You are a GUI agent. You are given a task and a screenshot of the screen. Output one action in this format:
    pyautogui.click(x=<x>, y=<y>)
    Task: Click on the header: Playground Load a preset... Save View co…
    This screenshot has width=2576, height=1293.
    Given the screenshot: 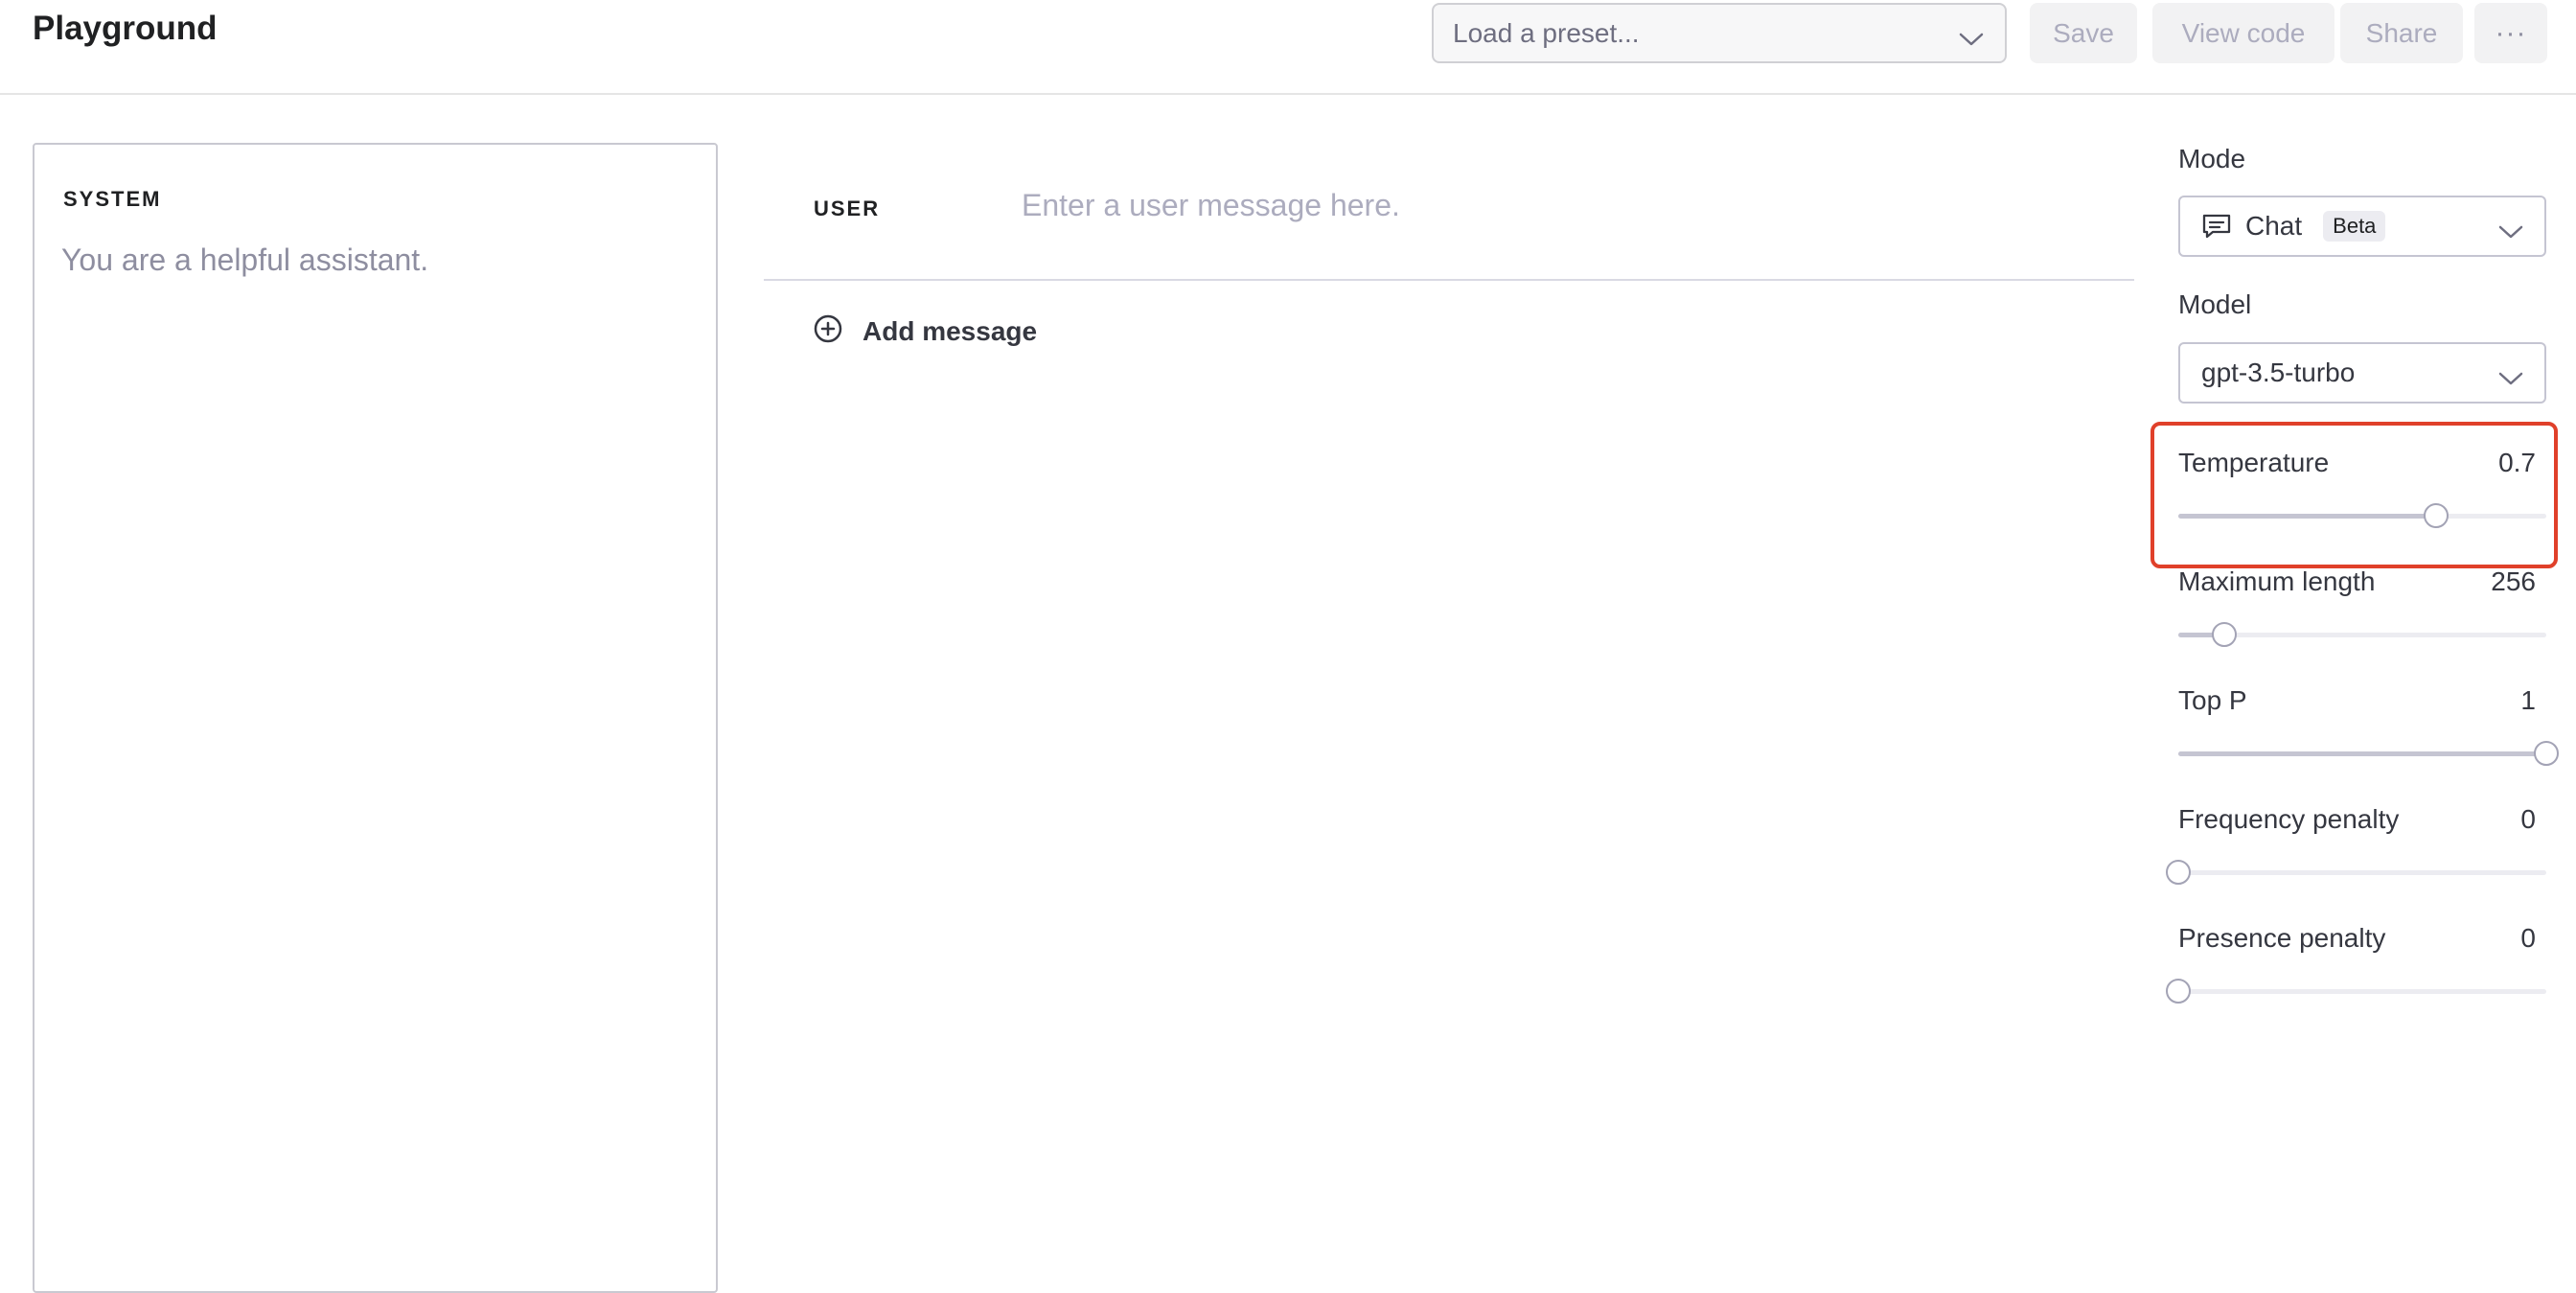 What is the action you would take?
    pyautogui.click(x=1288, y=47)
    